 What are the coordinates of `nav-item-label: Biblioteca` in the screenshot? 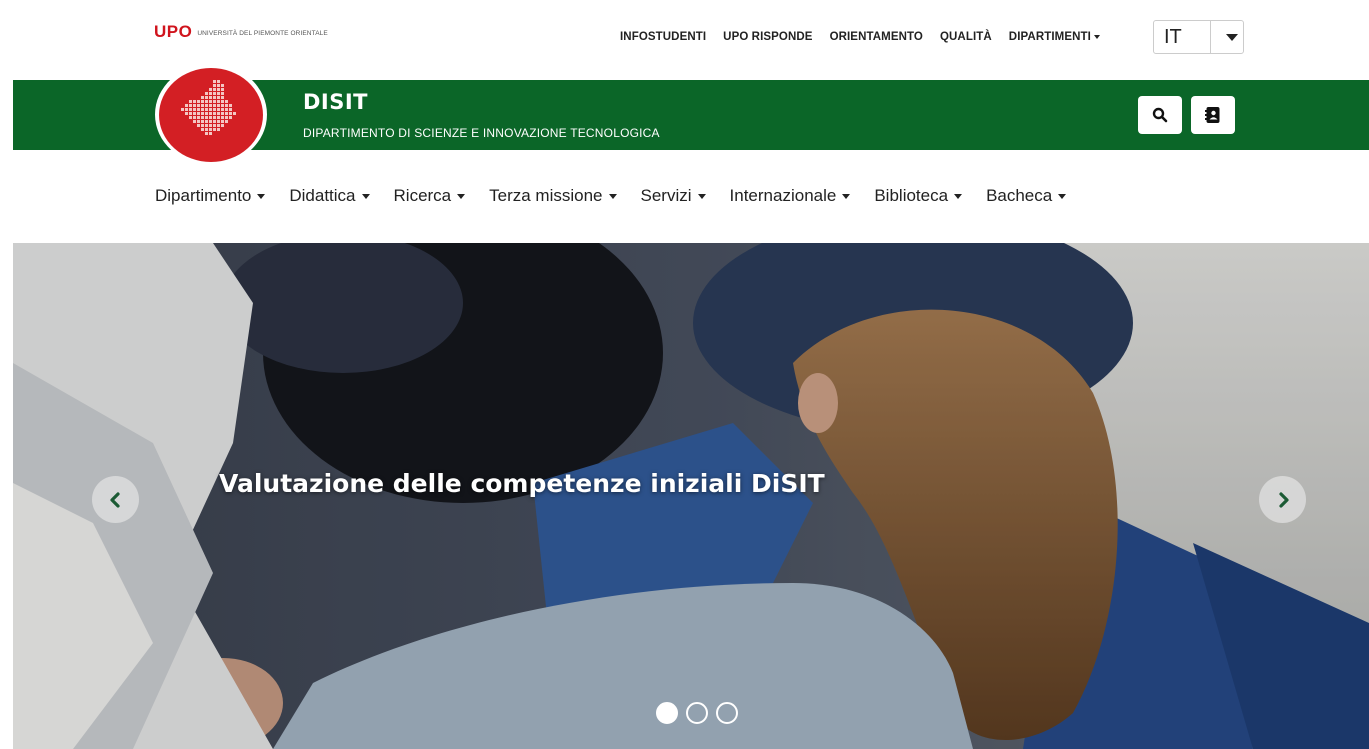 It's located at (911, 195).